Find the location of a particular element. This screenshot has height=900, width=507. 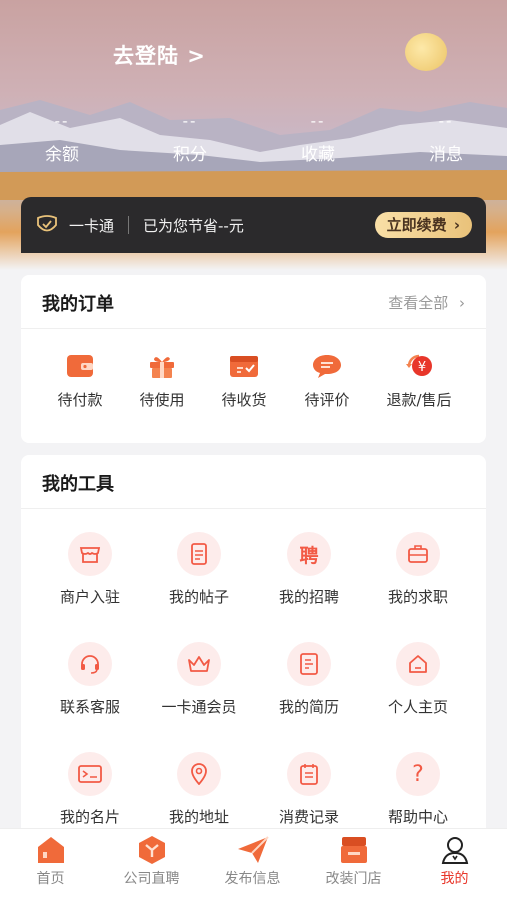

tool-label: 个人主页 is located at coordinates (417, 707).